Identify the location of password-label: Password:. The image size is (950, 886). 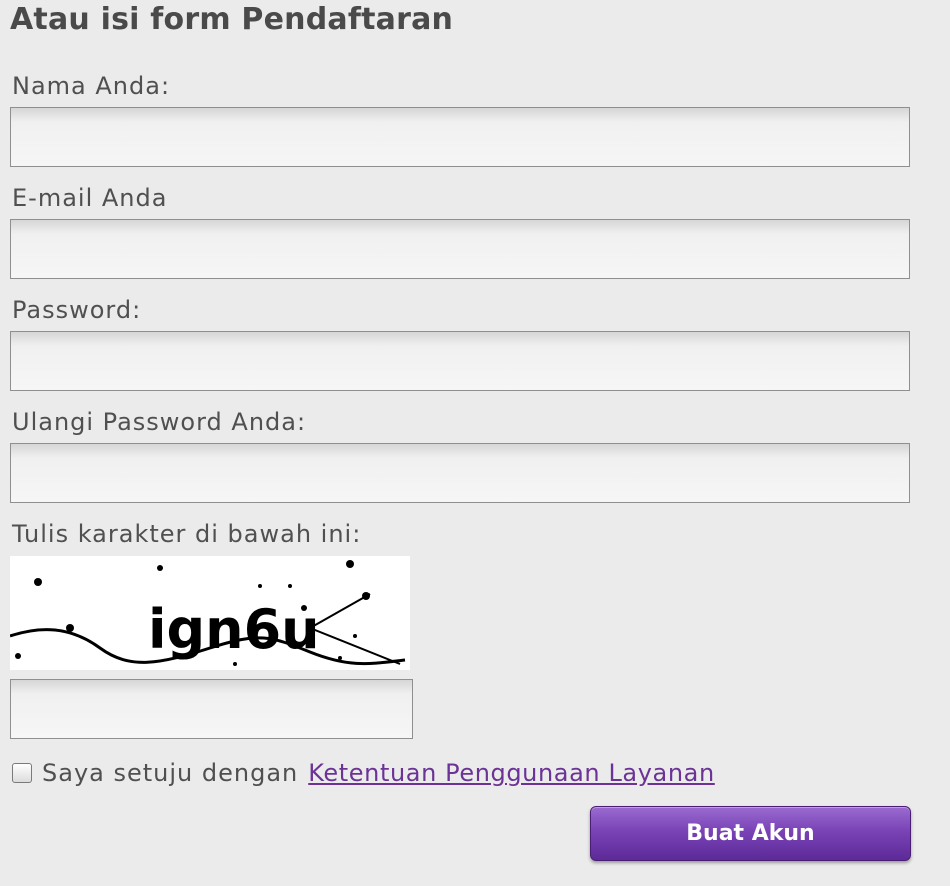
(77, 310).